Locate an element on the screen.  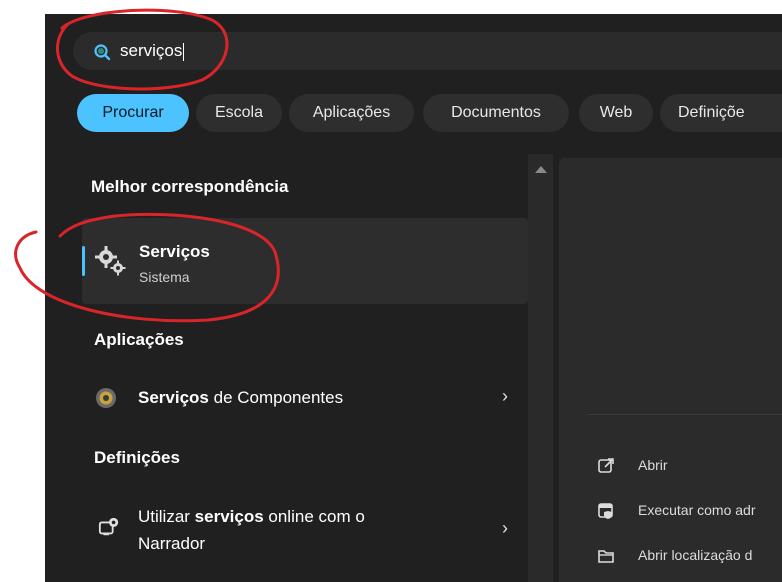
open-icon is located at coordinates (606, 465).